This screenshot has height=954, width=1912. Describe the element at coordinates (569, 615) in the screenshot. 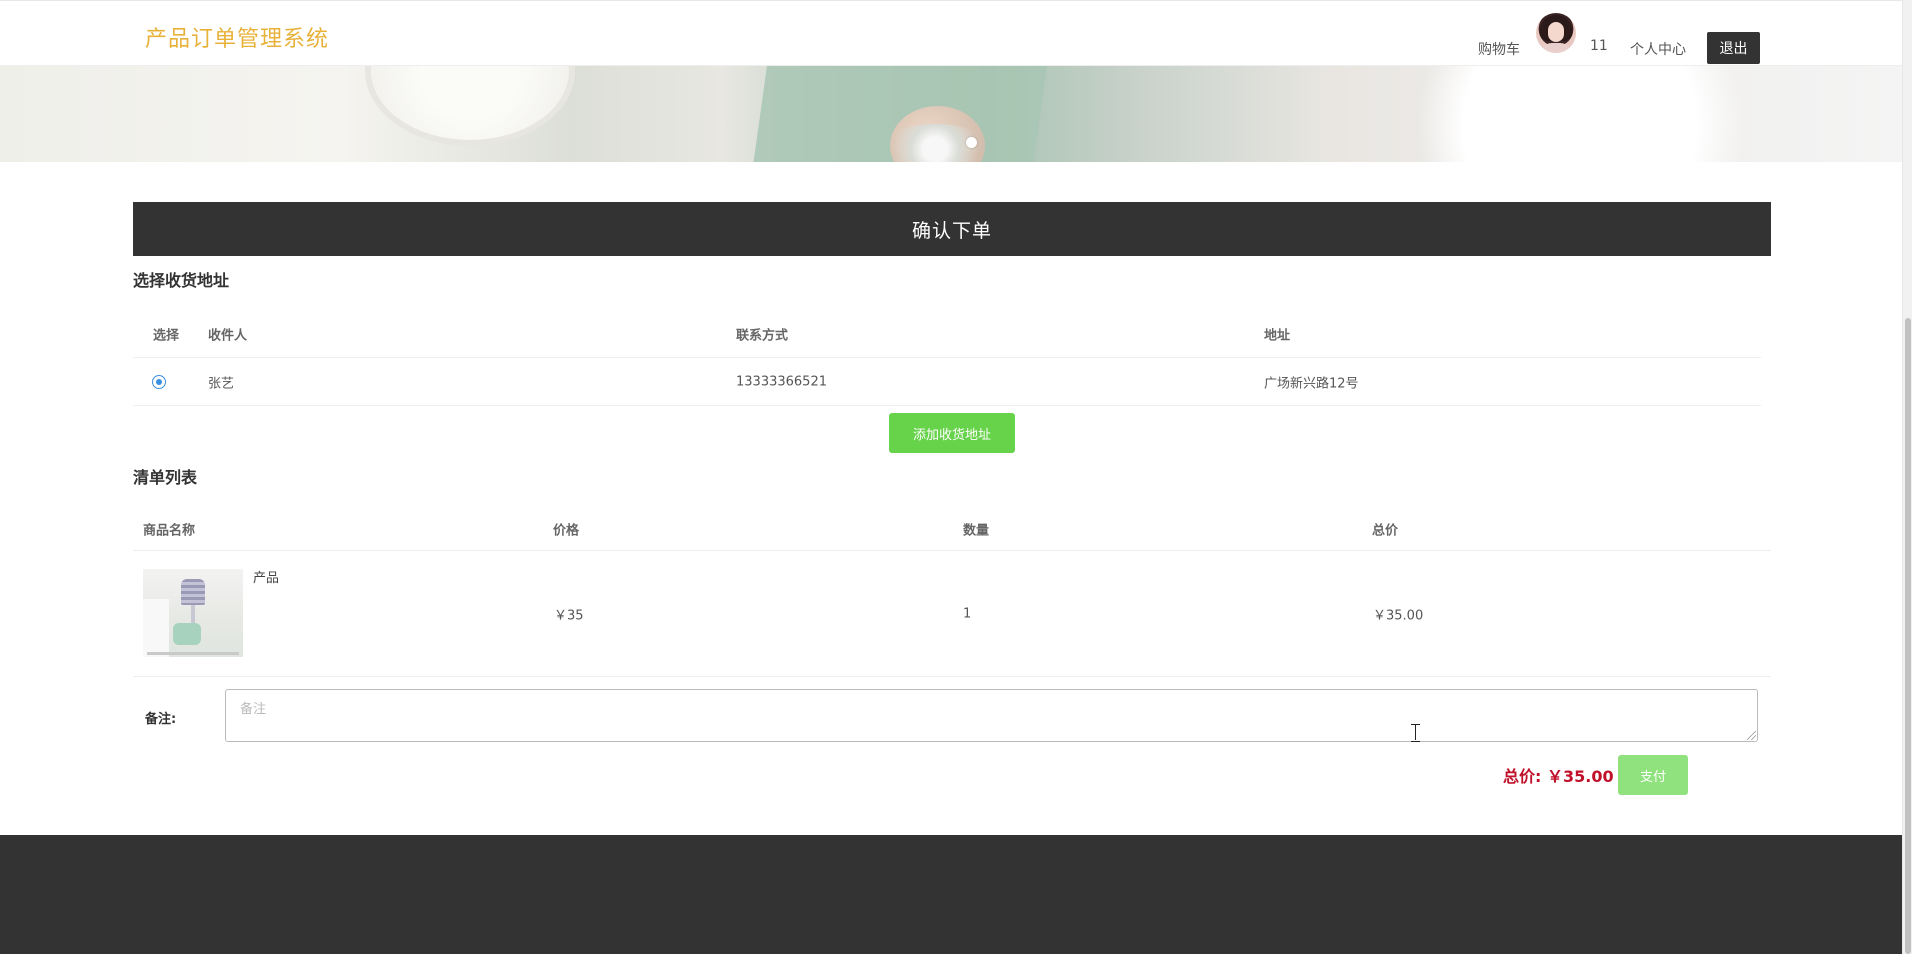

I see `product-price: ￥35` at that location.